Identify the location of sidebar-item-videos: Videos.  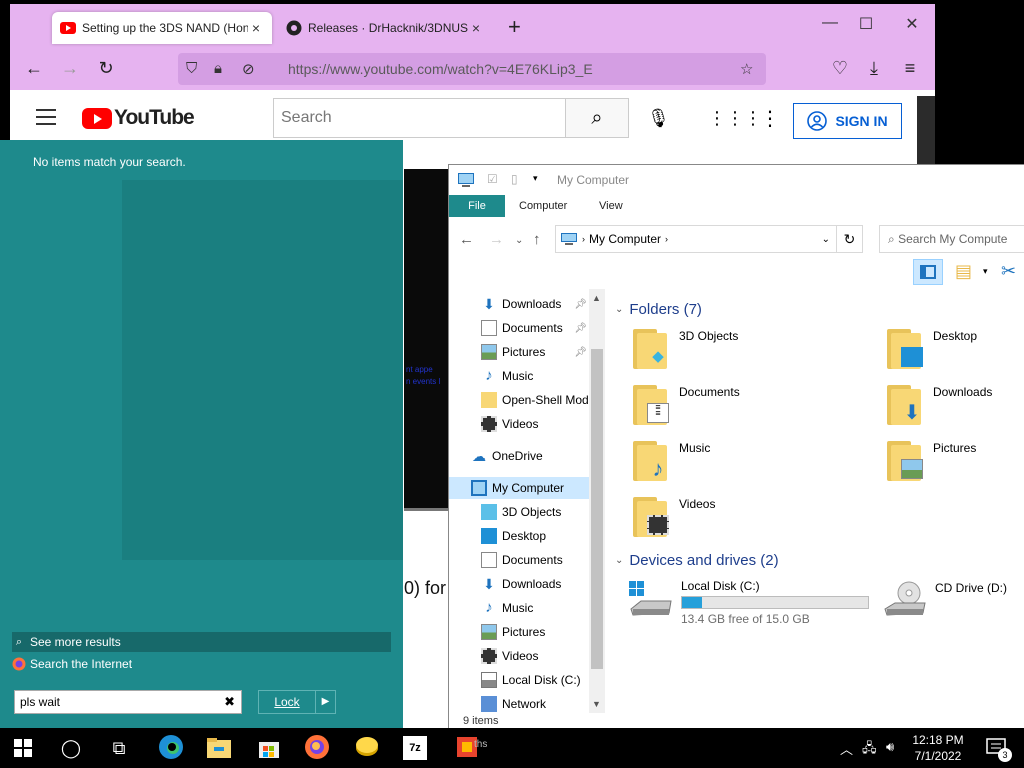
(535, 424).